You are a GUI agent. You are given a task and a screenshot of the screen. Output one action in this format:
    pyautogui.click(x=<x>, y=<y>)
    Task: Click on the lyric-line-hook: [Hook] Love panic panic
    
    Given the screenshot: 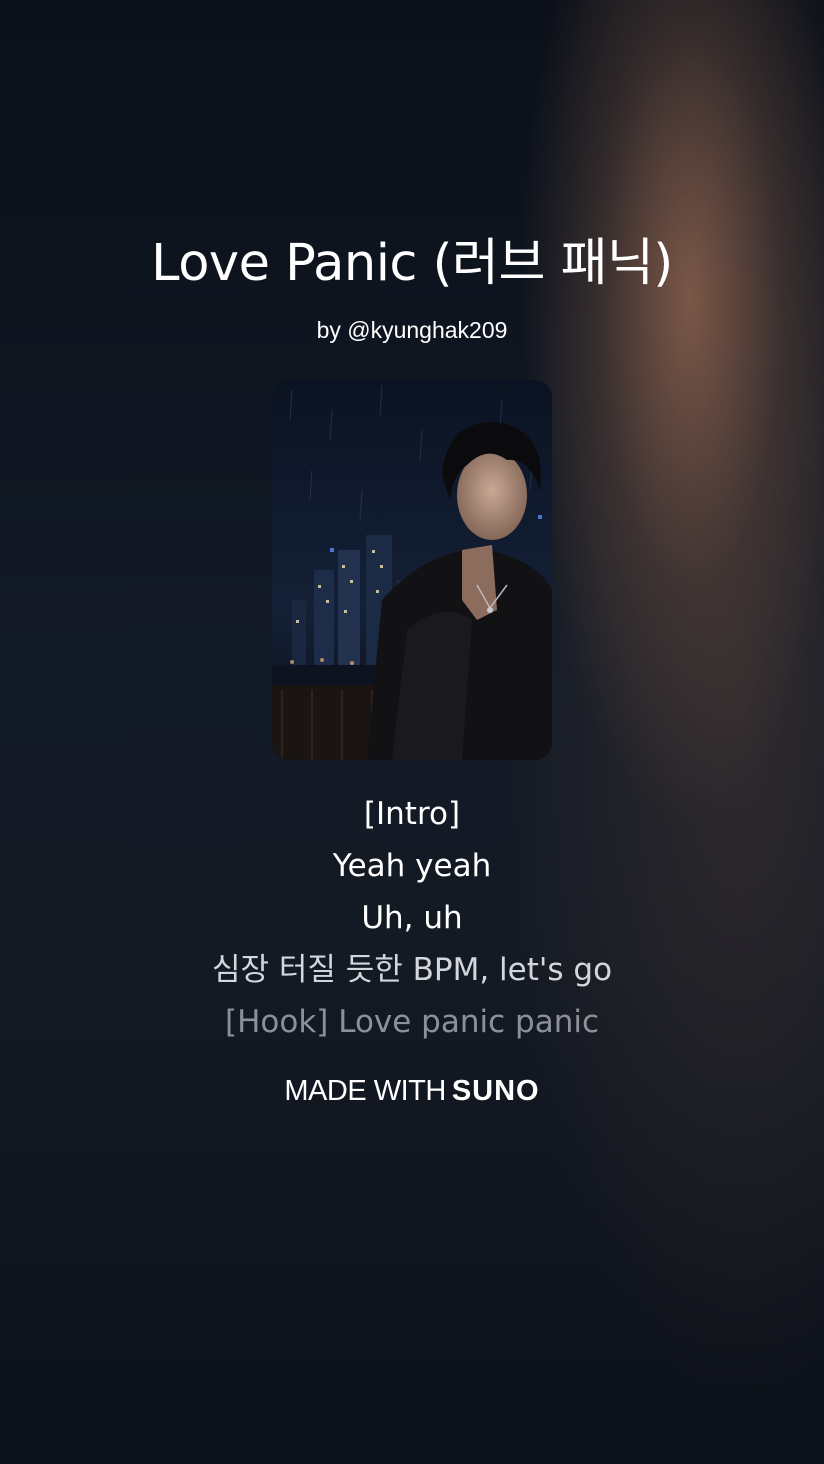 What is the action you would take?
    pyautogui.click(x=411, y=1022)
    